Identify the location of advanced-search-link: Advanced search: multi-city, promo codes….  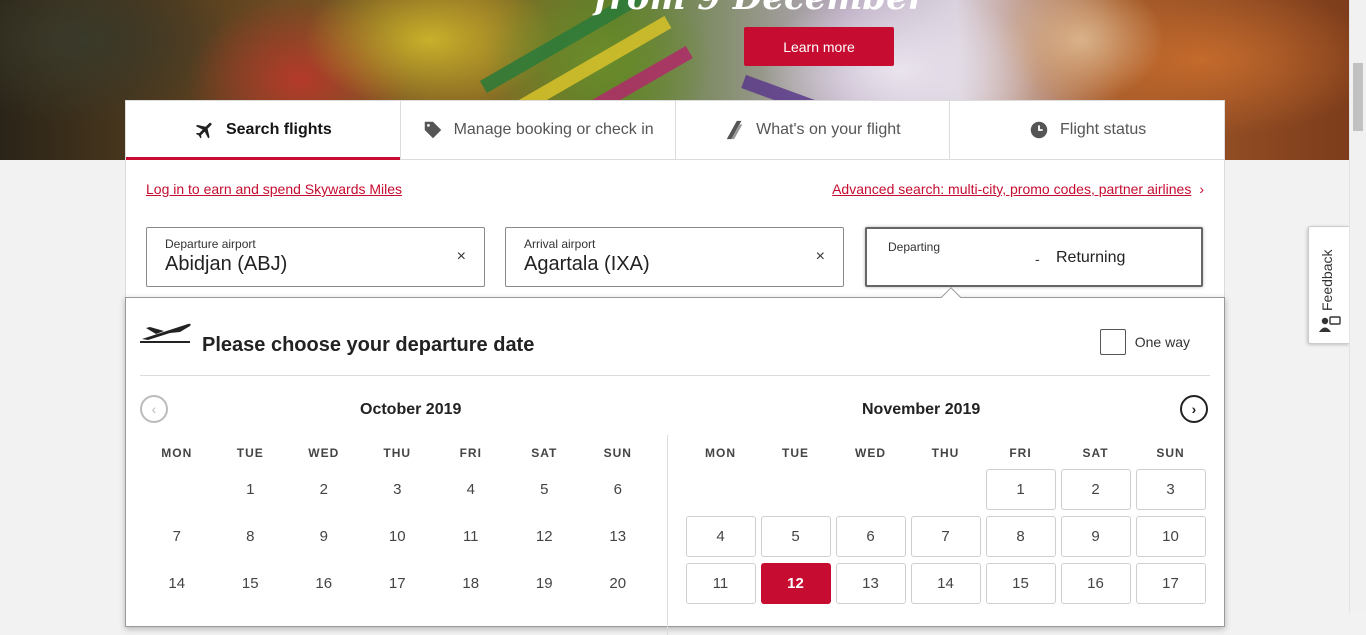
(1011, 189).